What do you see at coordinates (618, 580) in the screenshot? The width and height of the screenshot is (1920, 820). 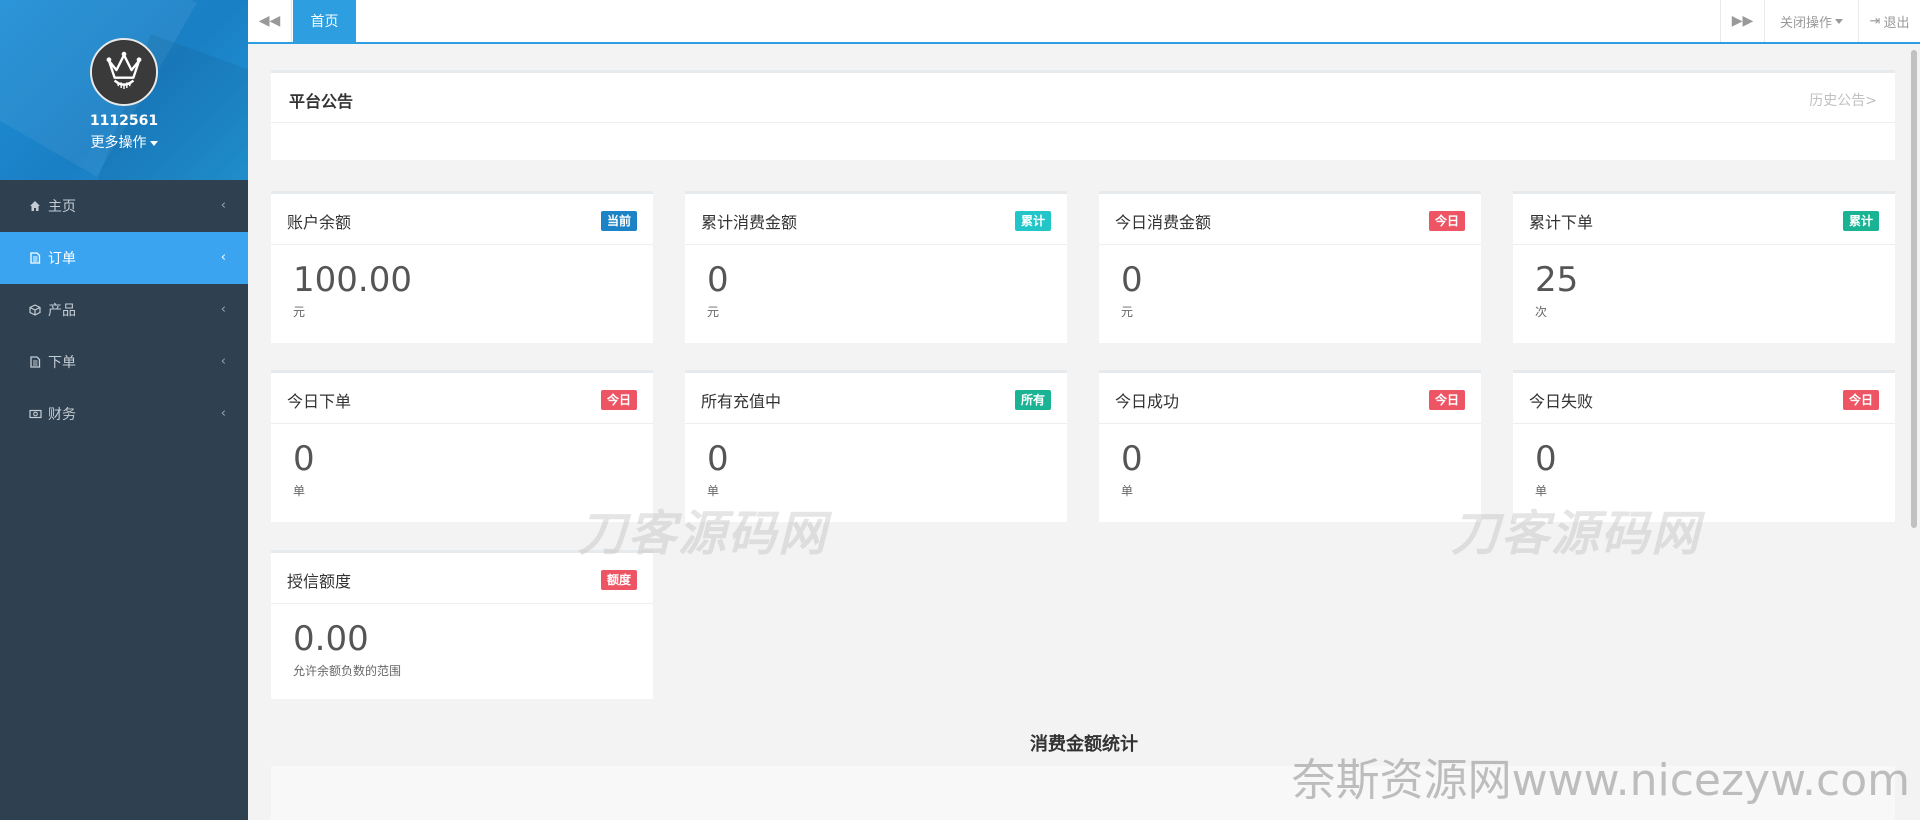 I see `status-badge: 额度` at bounding box center [618, 580].